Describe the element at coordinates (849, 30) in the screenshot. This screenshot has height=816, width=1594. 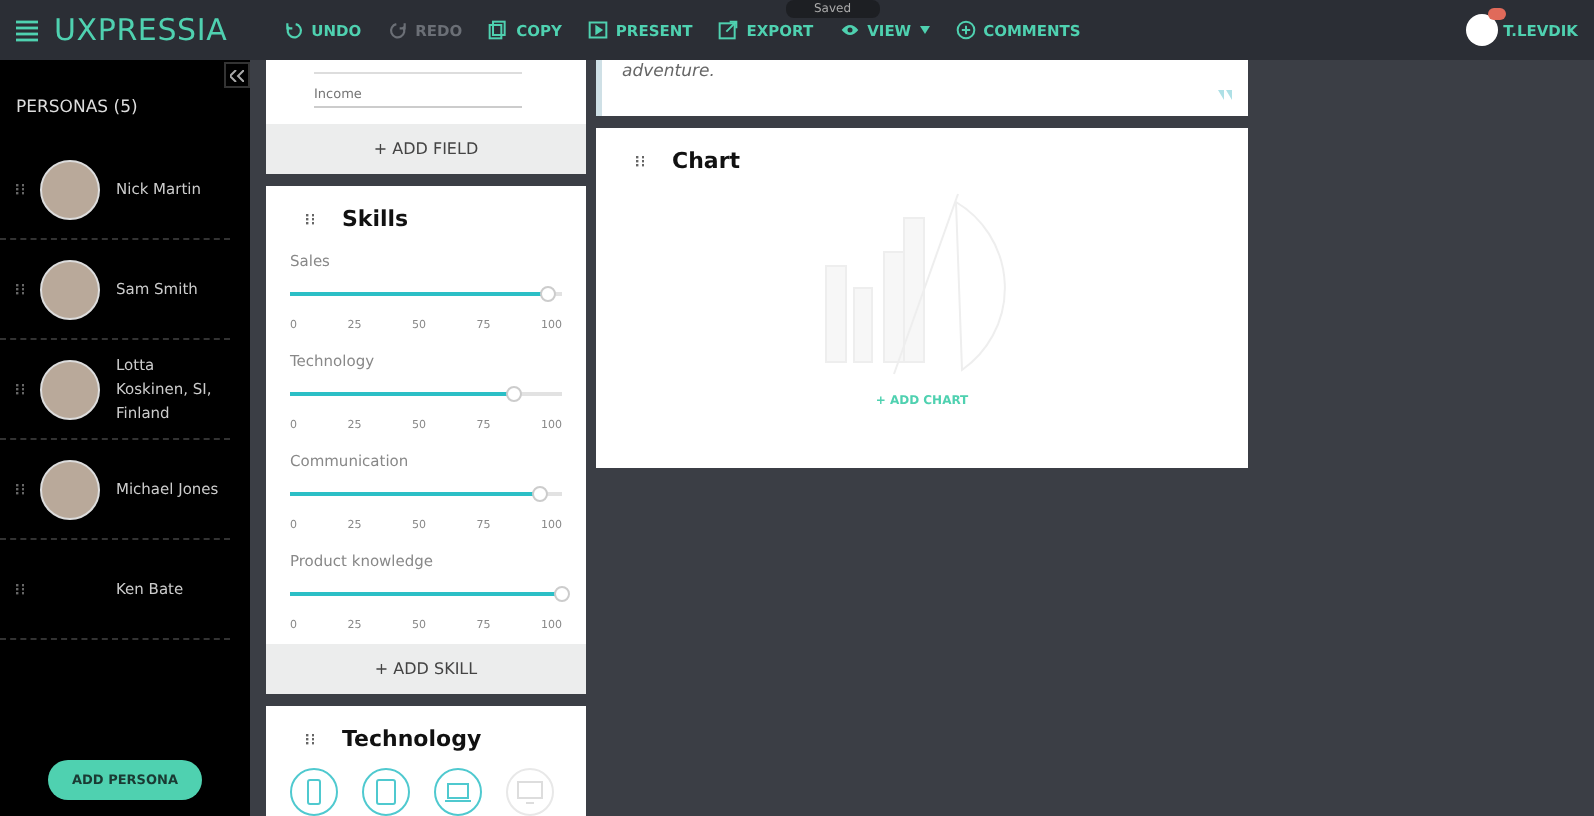
I see `eye-icon` at that location.